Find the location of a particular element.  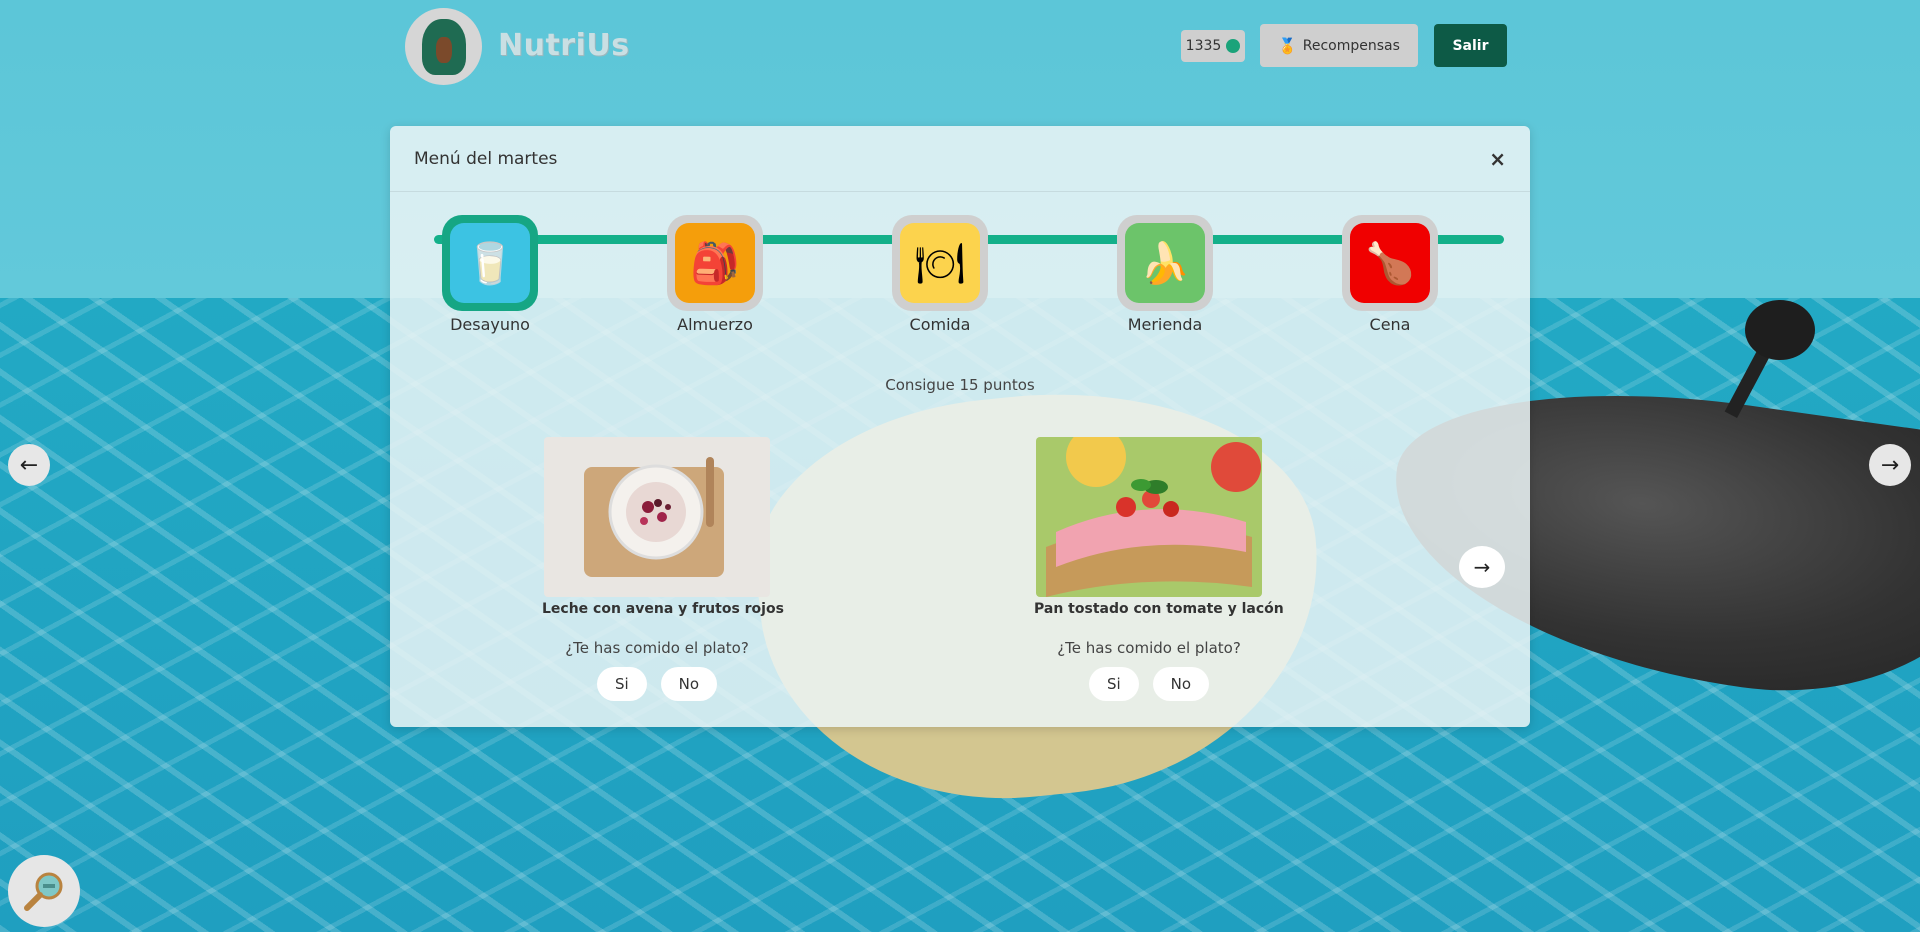

meal-tile: 🎒 is located at coordinates (715, 263).